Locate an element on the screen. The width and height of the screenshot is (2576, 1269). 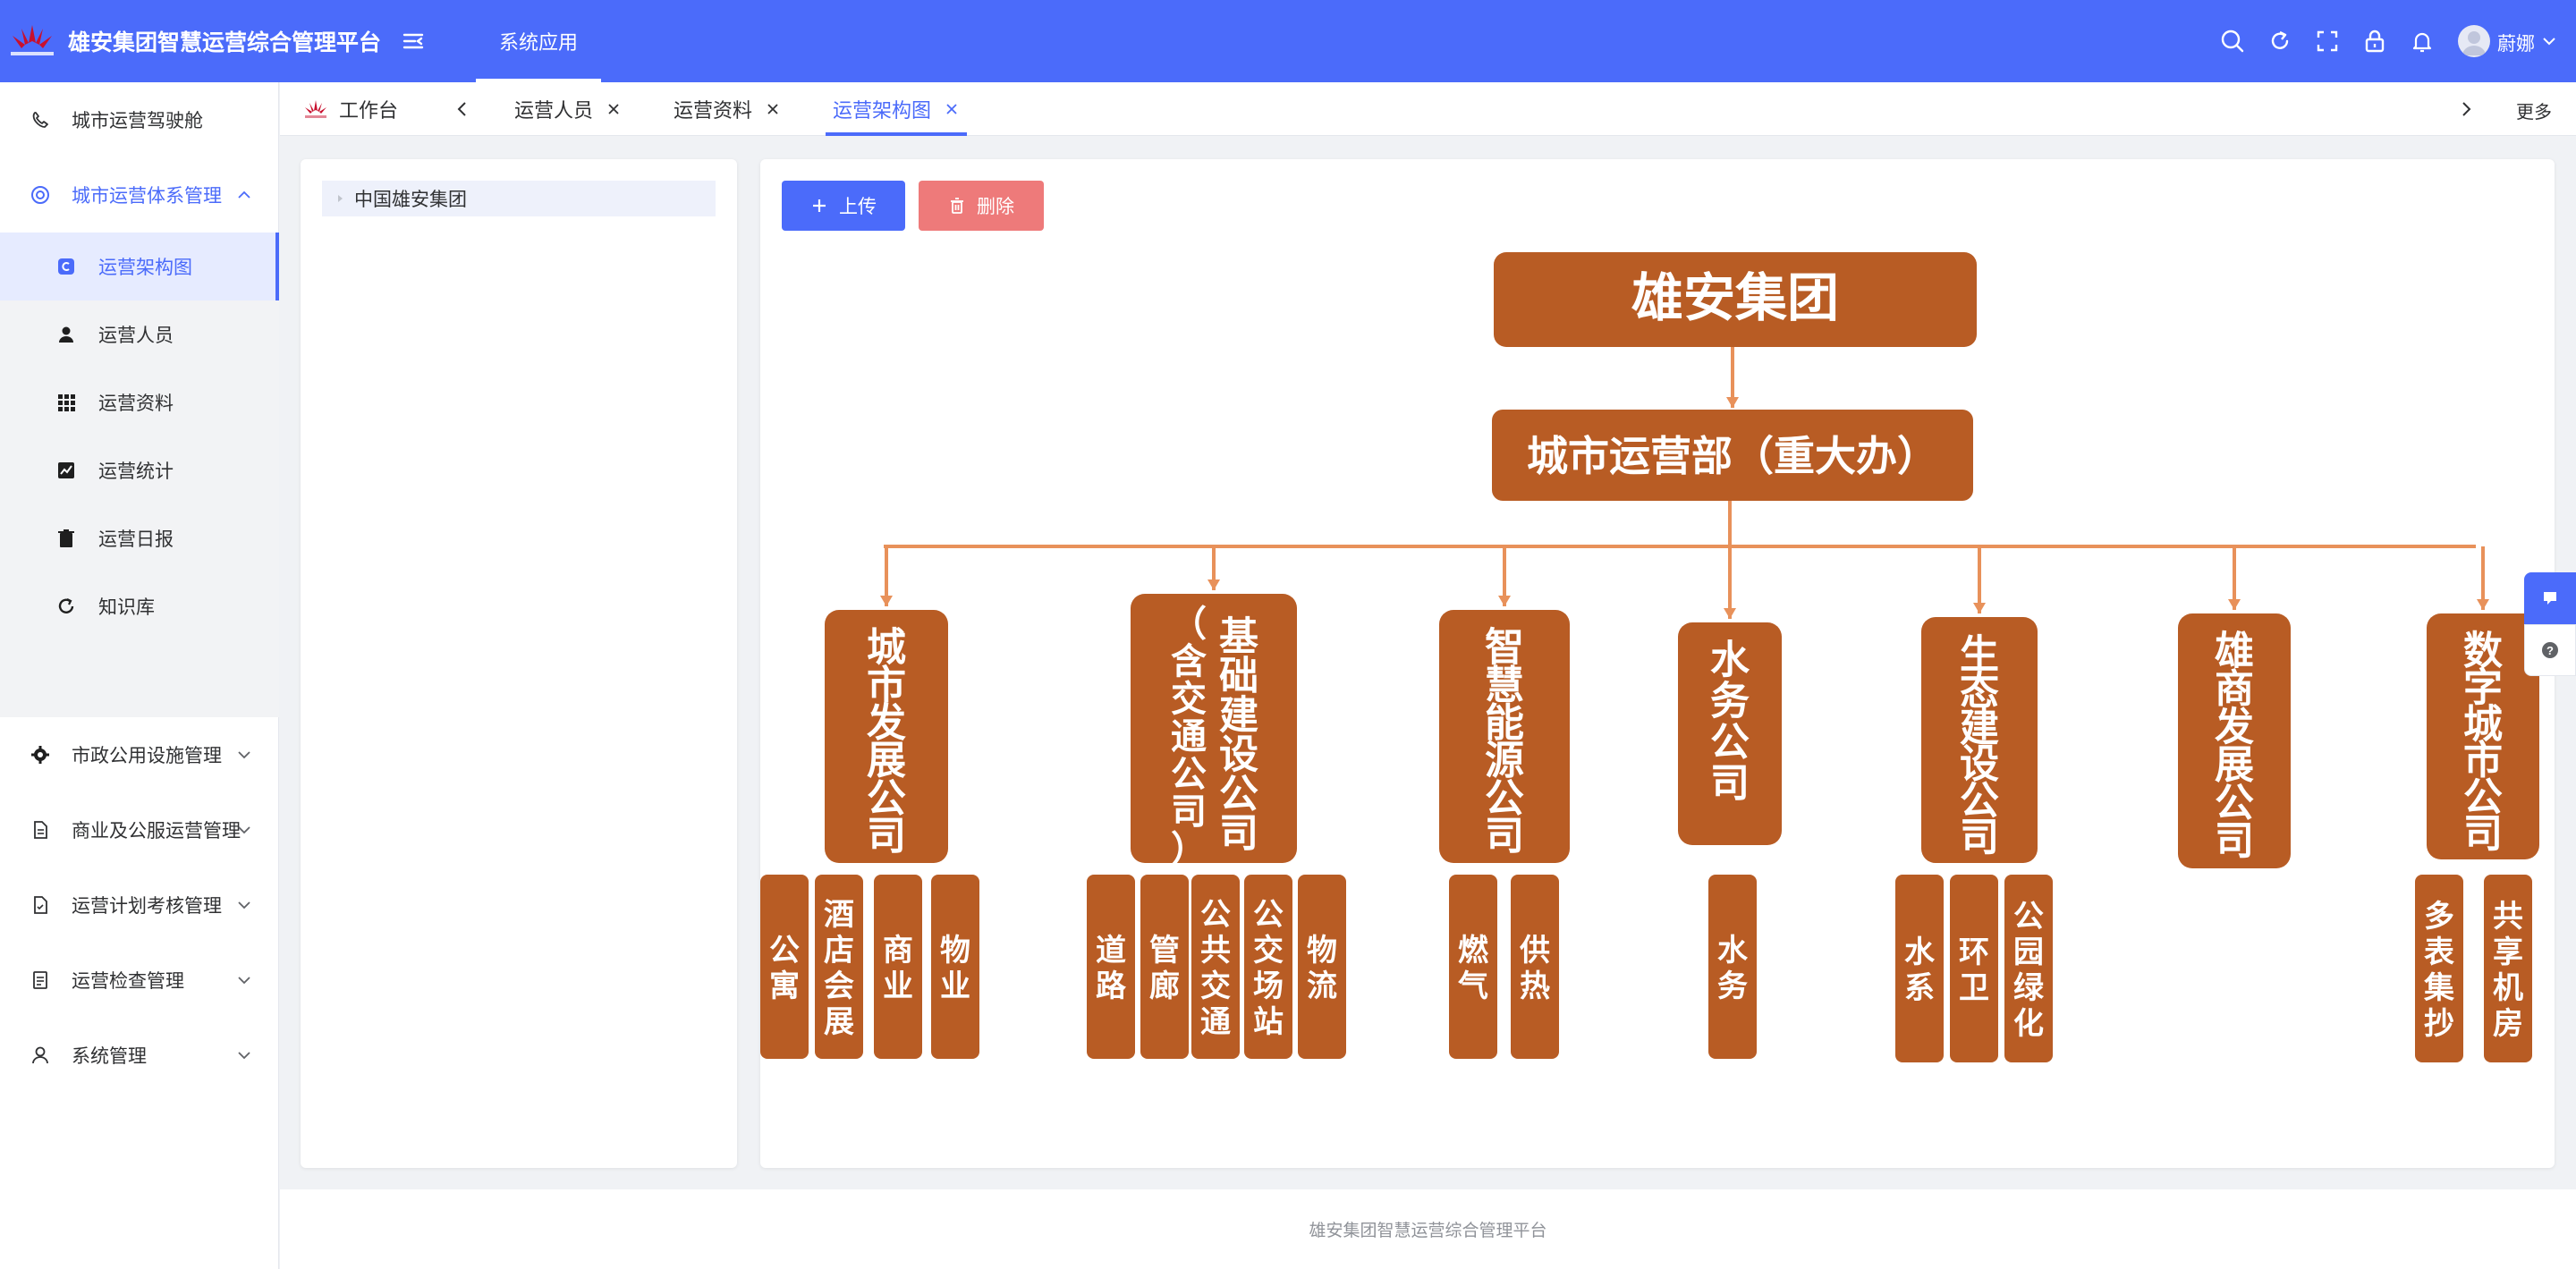
help-icon: ? is located at coordinates (2550, 650).